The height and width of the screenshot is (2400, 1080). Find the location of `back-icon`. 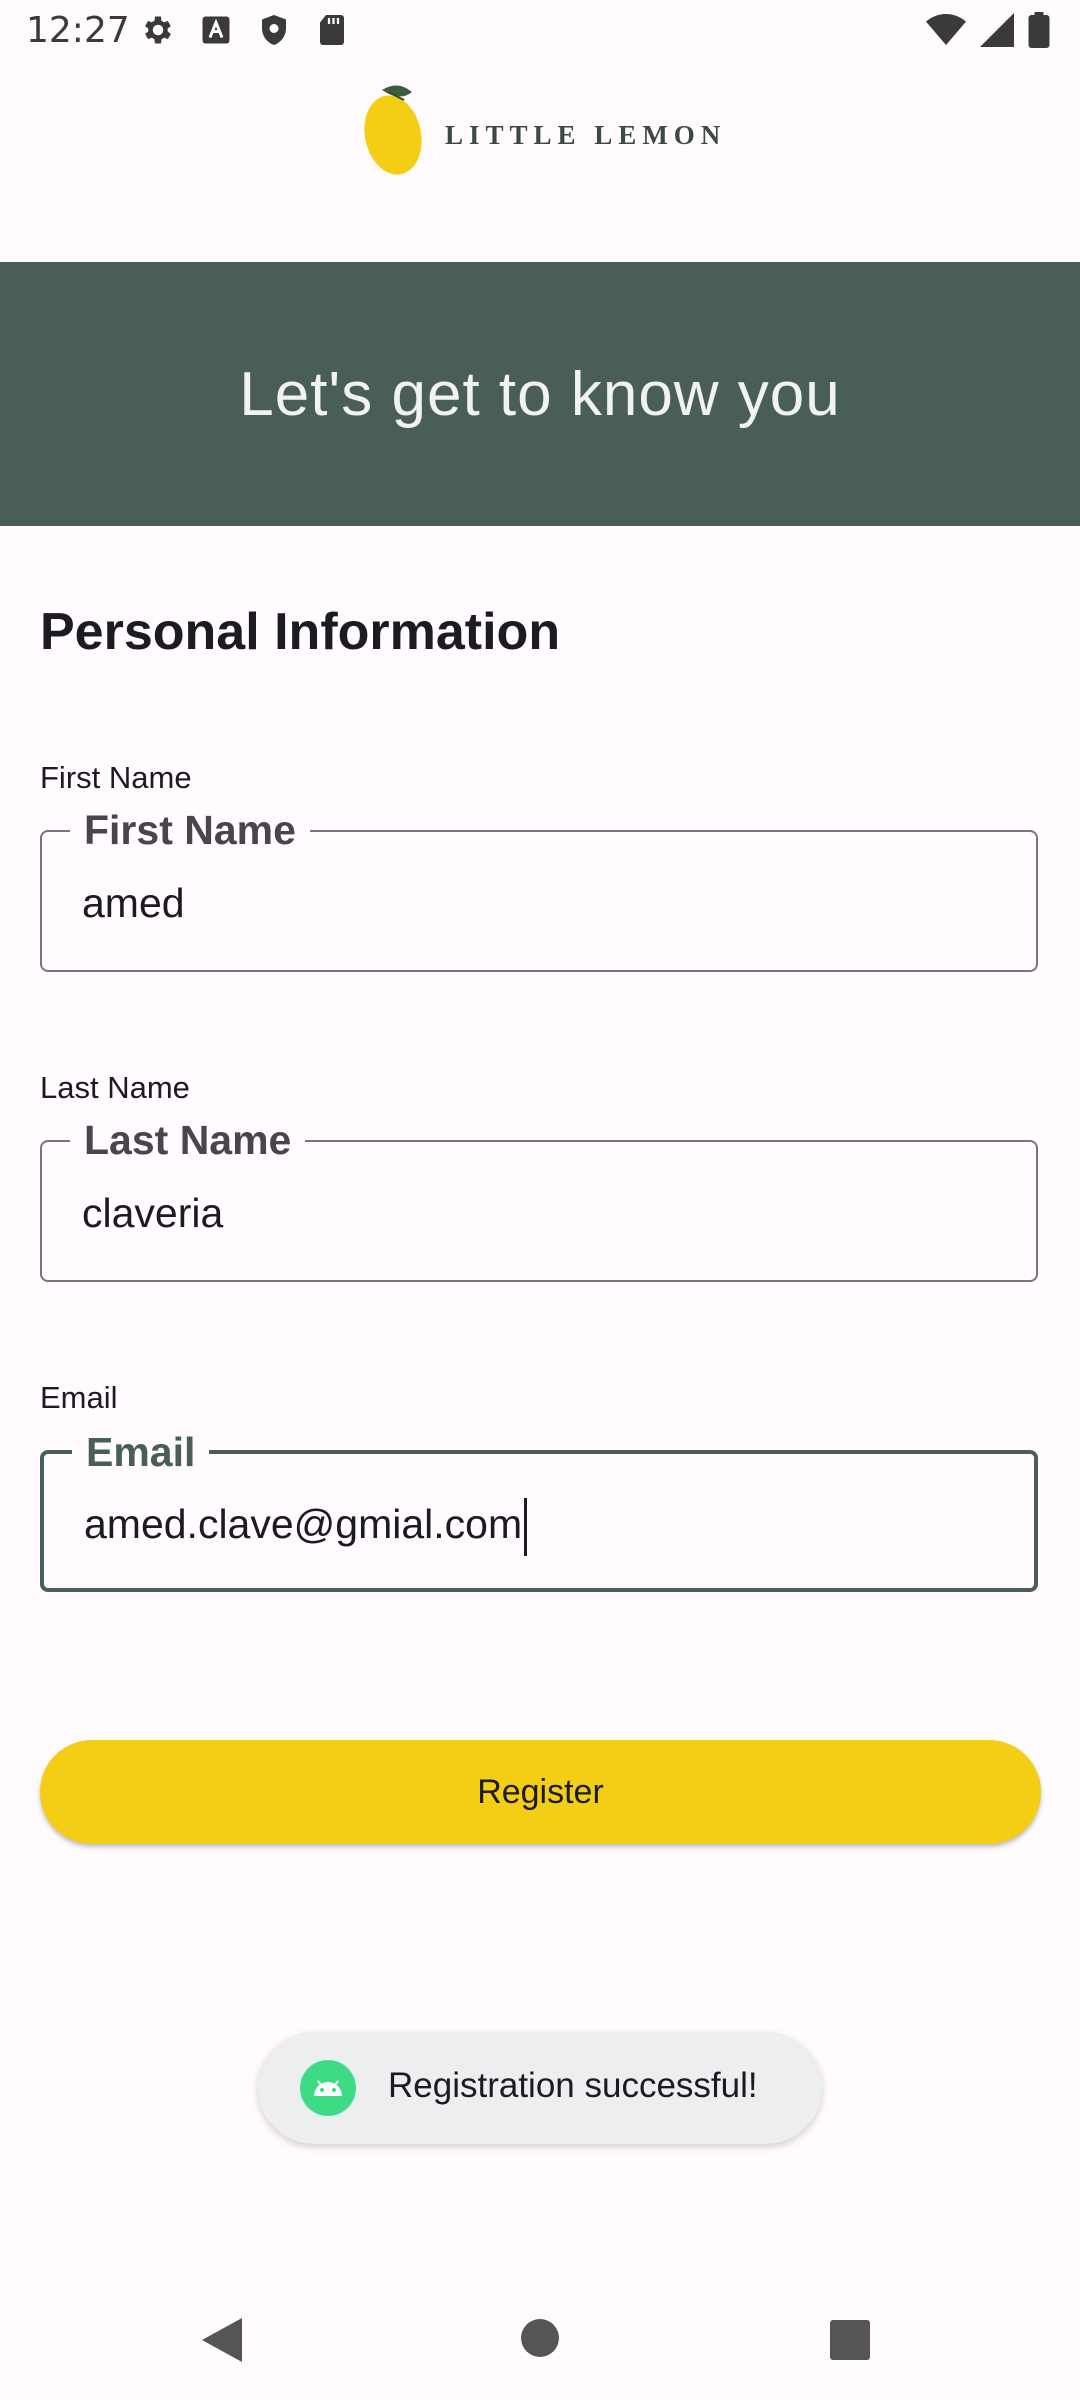

back-icon is located at coordinates (222, 2340).